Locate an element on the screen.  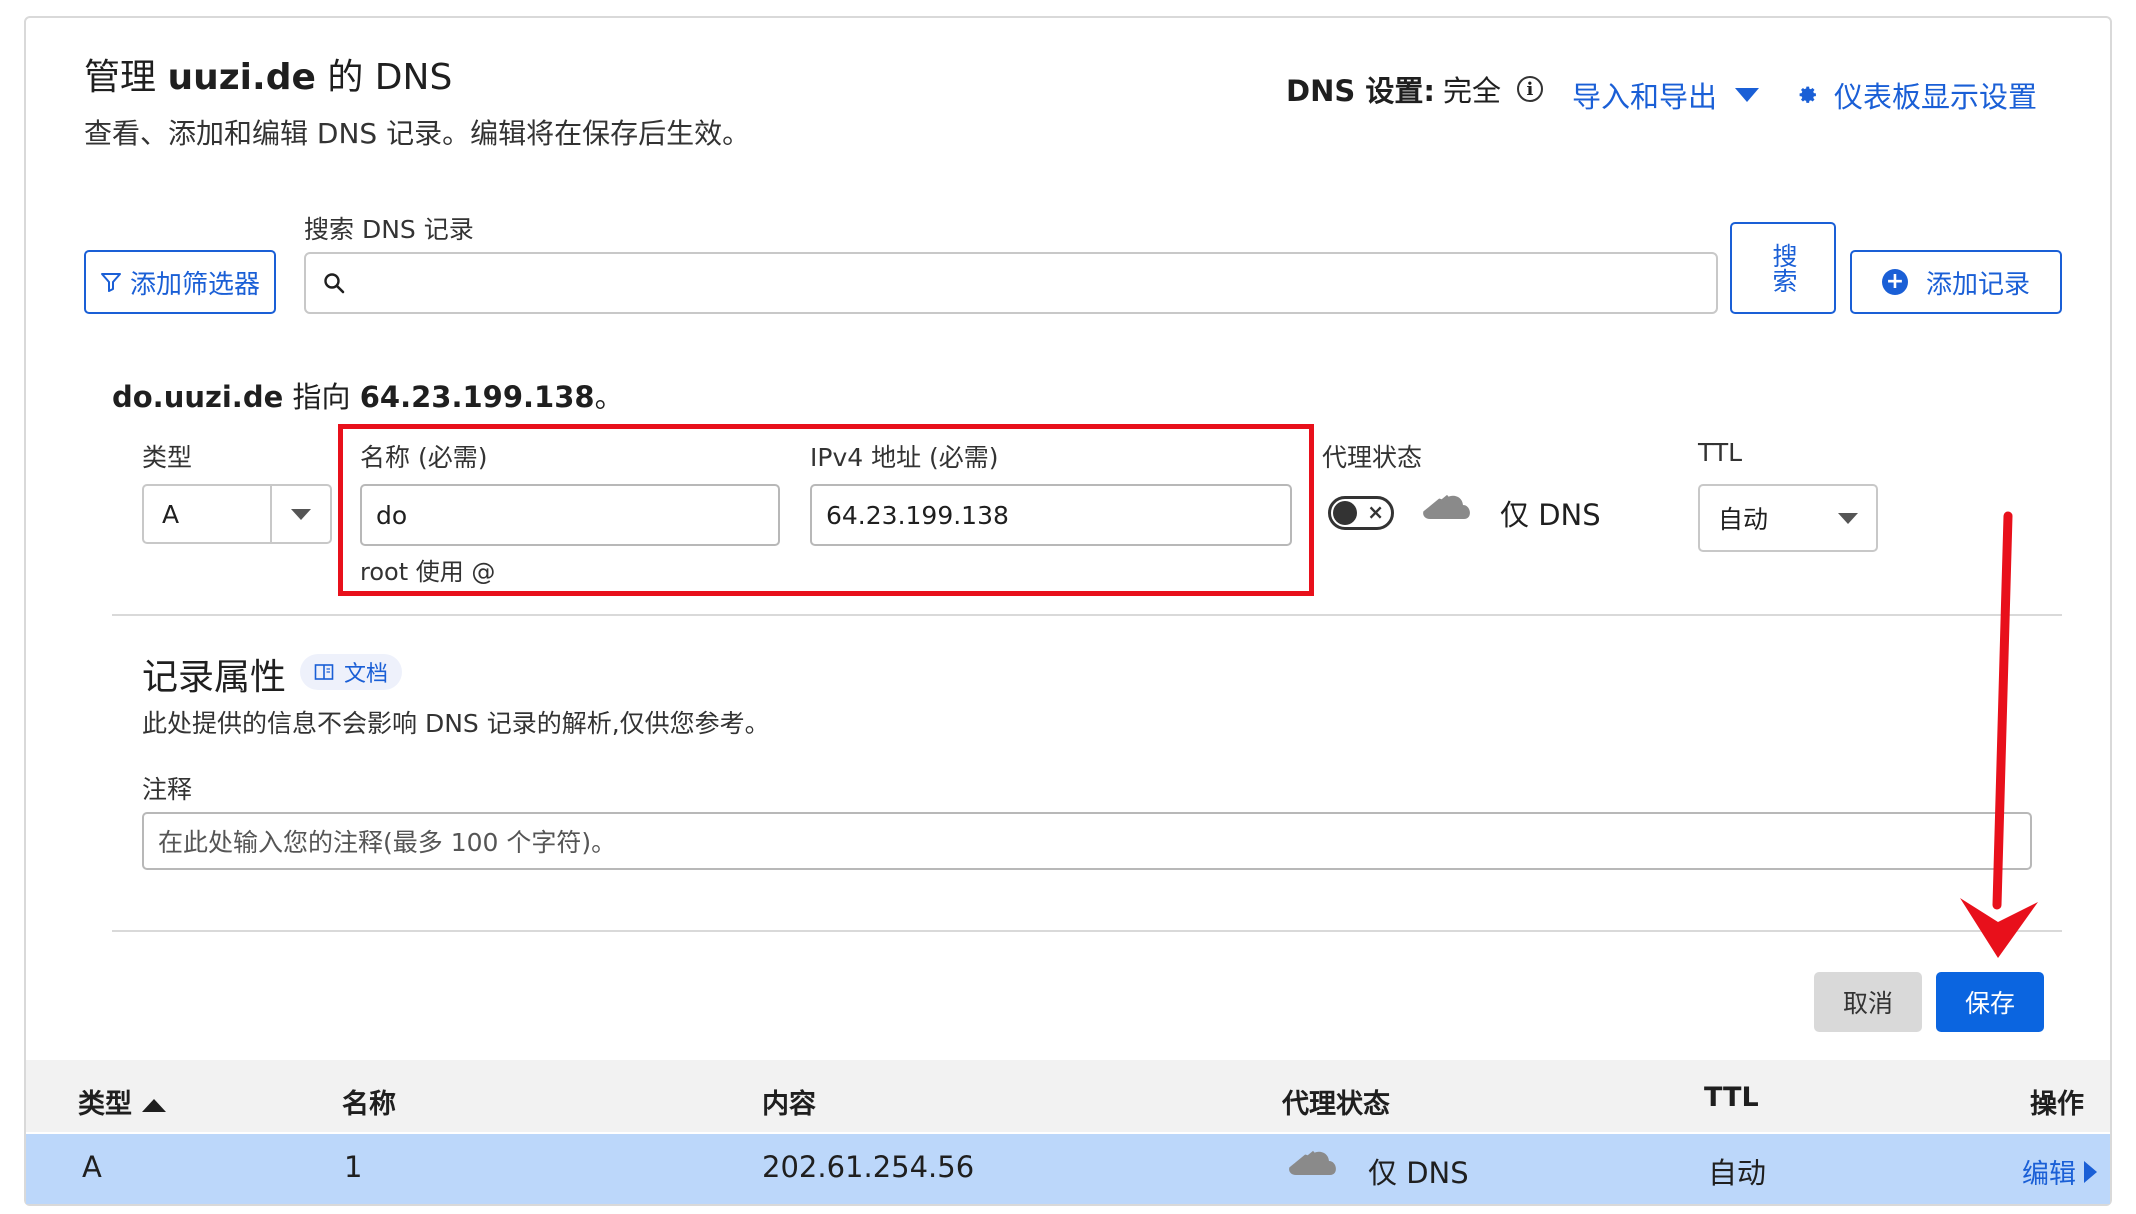
docs-link: 文档 is located at coordinates (351, 672).